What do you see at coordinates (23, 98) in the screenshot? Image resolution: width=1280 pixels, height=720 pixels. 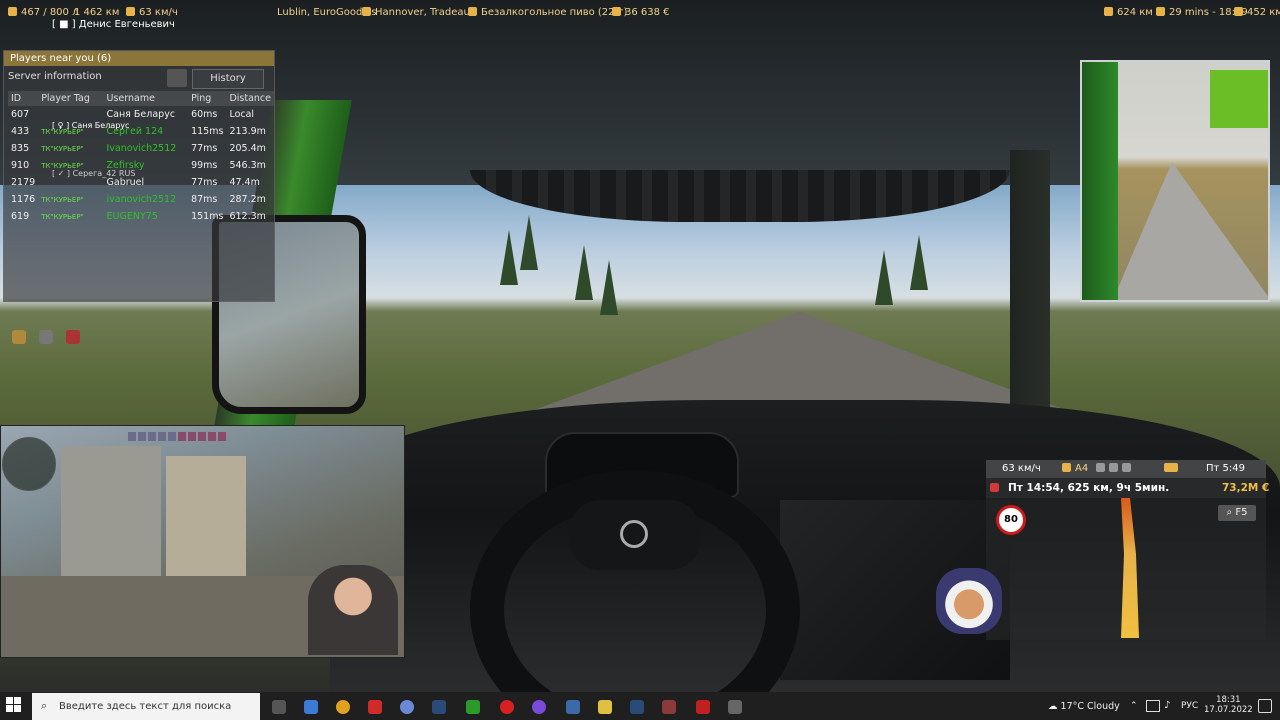 I see `column-header: ID` at bounding box center [23, 98].